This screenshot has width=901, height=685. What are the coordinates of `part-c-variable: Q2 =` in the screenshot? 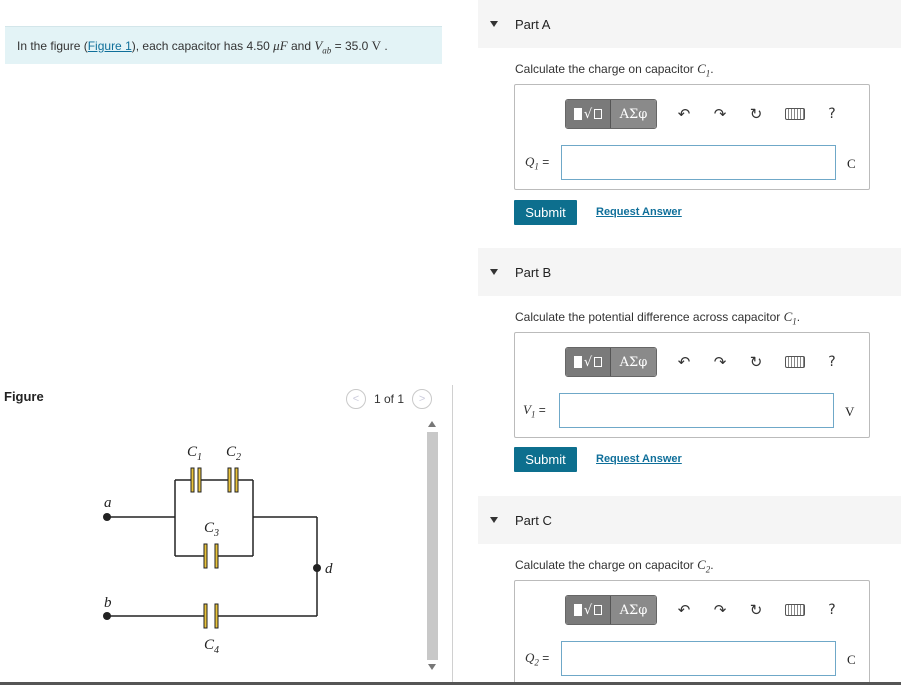 It's located at (537, 658).